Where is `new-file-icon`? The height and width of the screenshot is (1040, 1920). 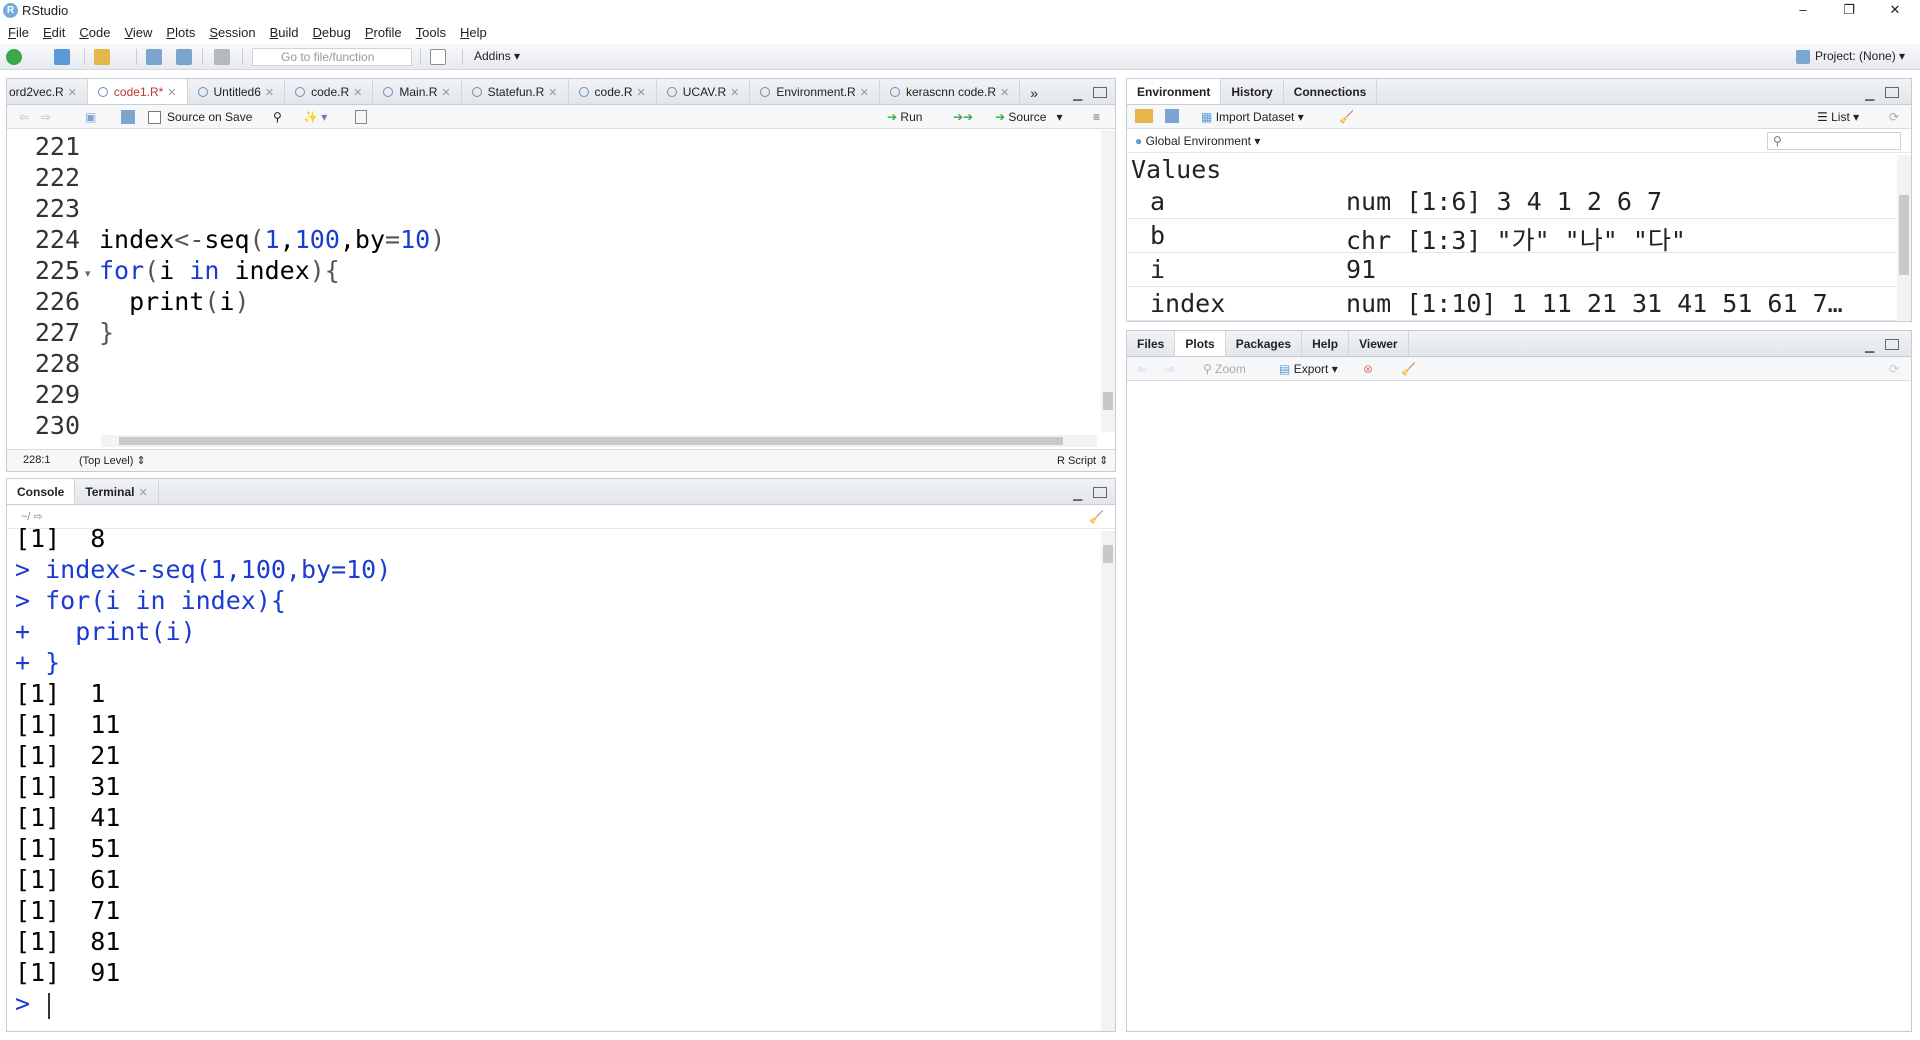
new-file-icon is located at coordinates (14, 57).